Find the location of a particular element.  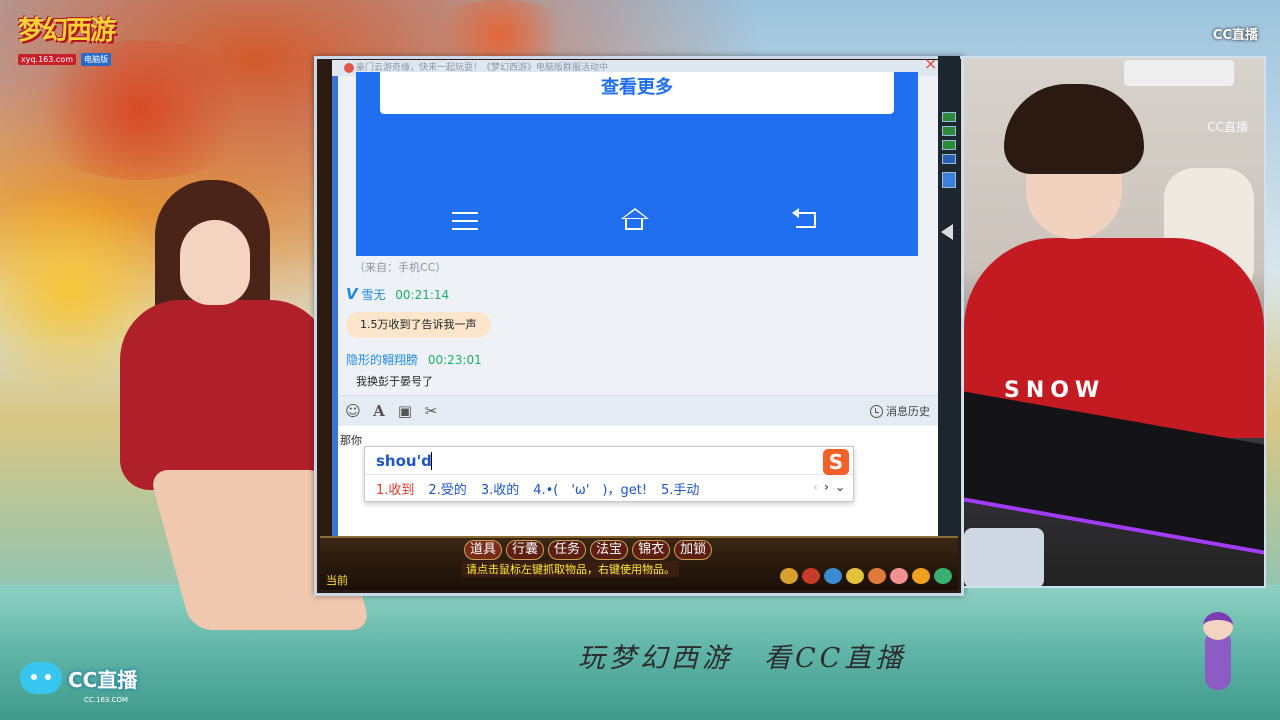

message-time: 00:23:01 is located at coordinates (454, 360).